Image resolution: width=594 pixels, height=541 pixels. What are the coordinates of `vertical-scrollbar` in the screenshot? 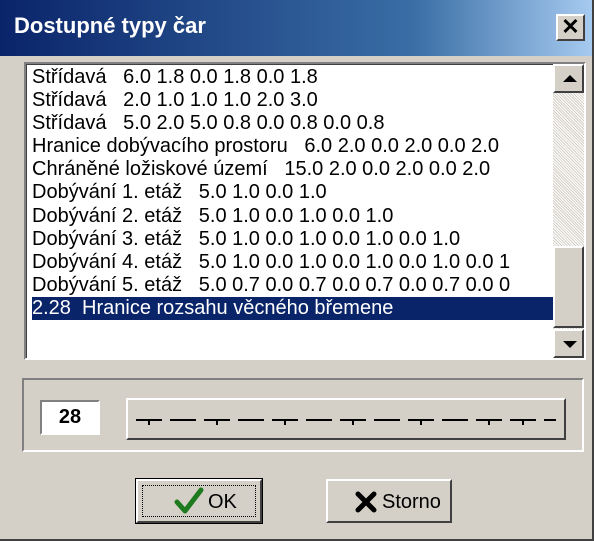 It's located at (568, 211).